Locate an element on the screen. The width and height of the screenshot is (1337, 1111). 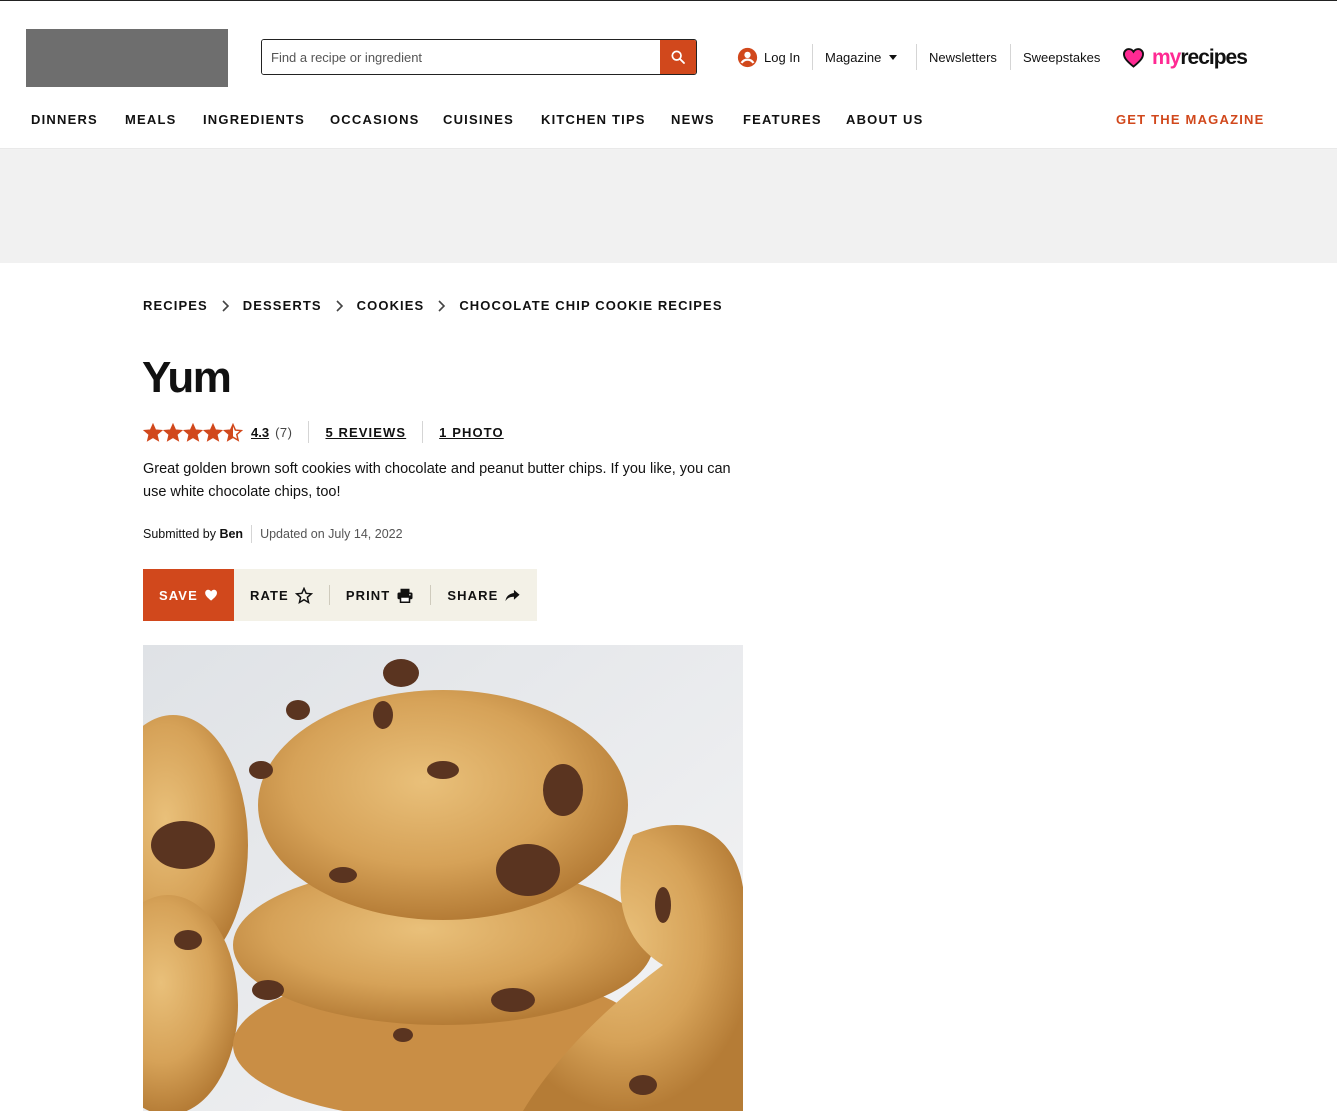
author-name: Ben is located at coordinates (231, 534).